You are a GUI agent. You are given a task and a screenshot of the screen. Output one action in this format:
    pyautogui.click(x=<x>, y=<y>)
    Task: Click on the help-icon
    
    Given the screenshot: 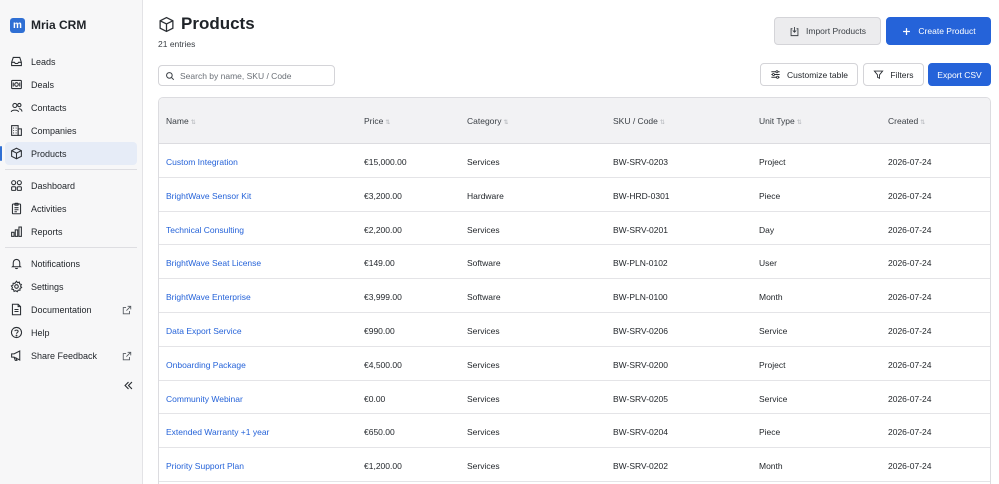 What is the action you would take?
    pyautogui.click(x=16, y=332)
    